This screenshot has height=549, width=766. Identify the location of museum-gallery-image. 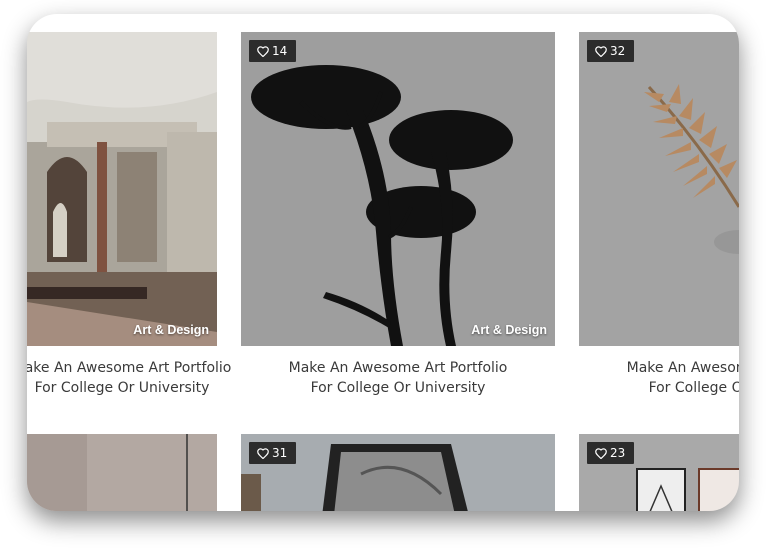
(122, 189).